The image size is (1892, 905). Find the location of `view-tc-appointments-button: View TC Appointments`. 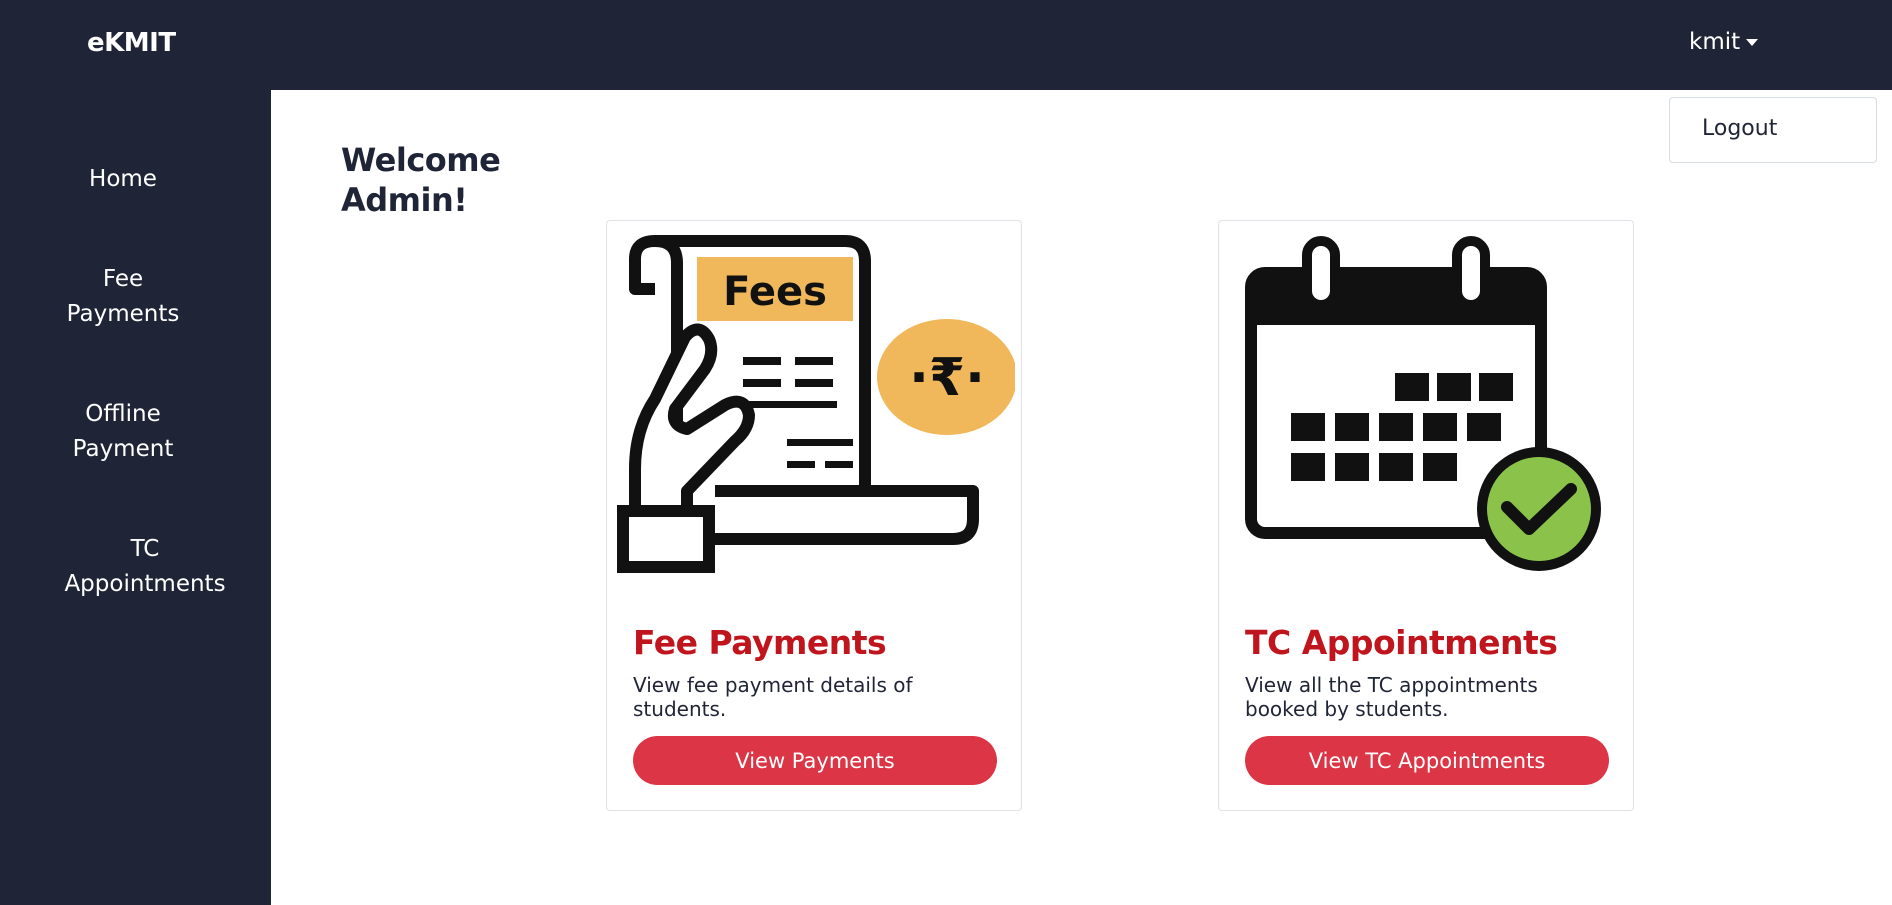

view-tc-appointments-button: View TC Appointments is located at coordinates (1427, 760).